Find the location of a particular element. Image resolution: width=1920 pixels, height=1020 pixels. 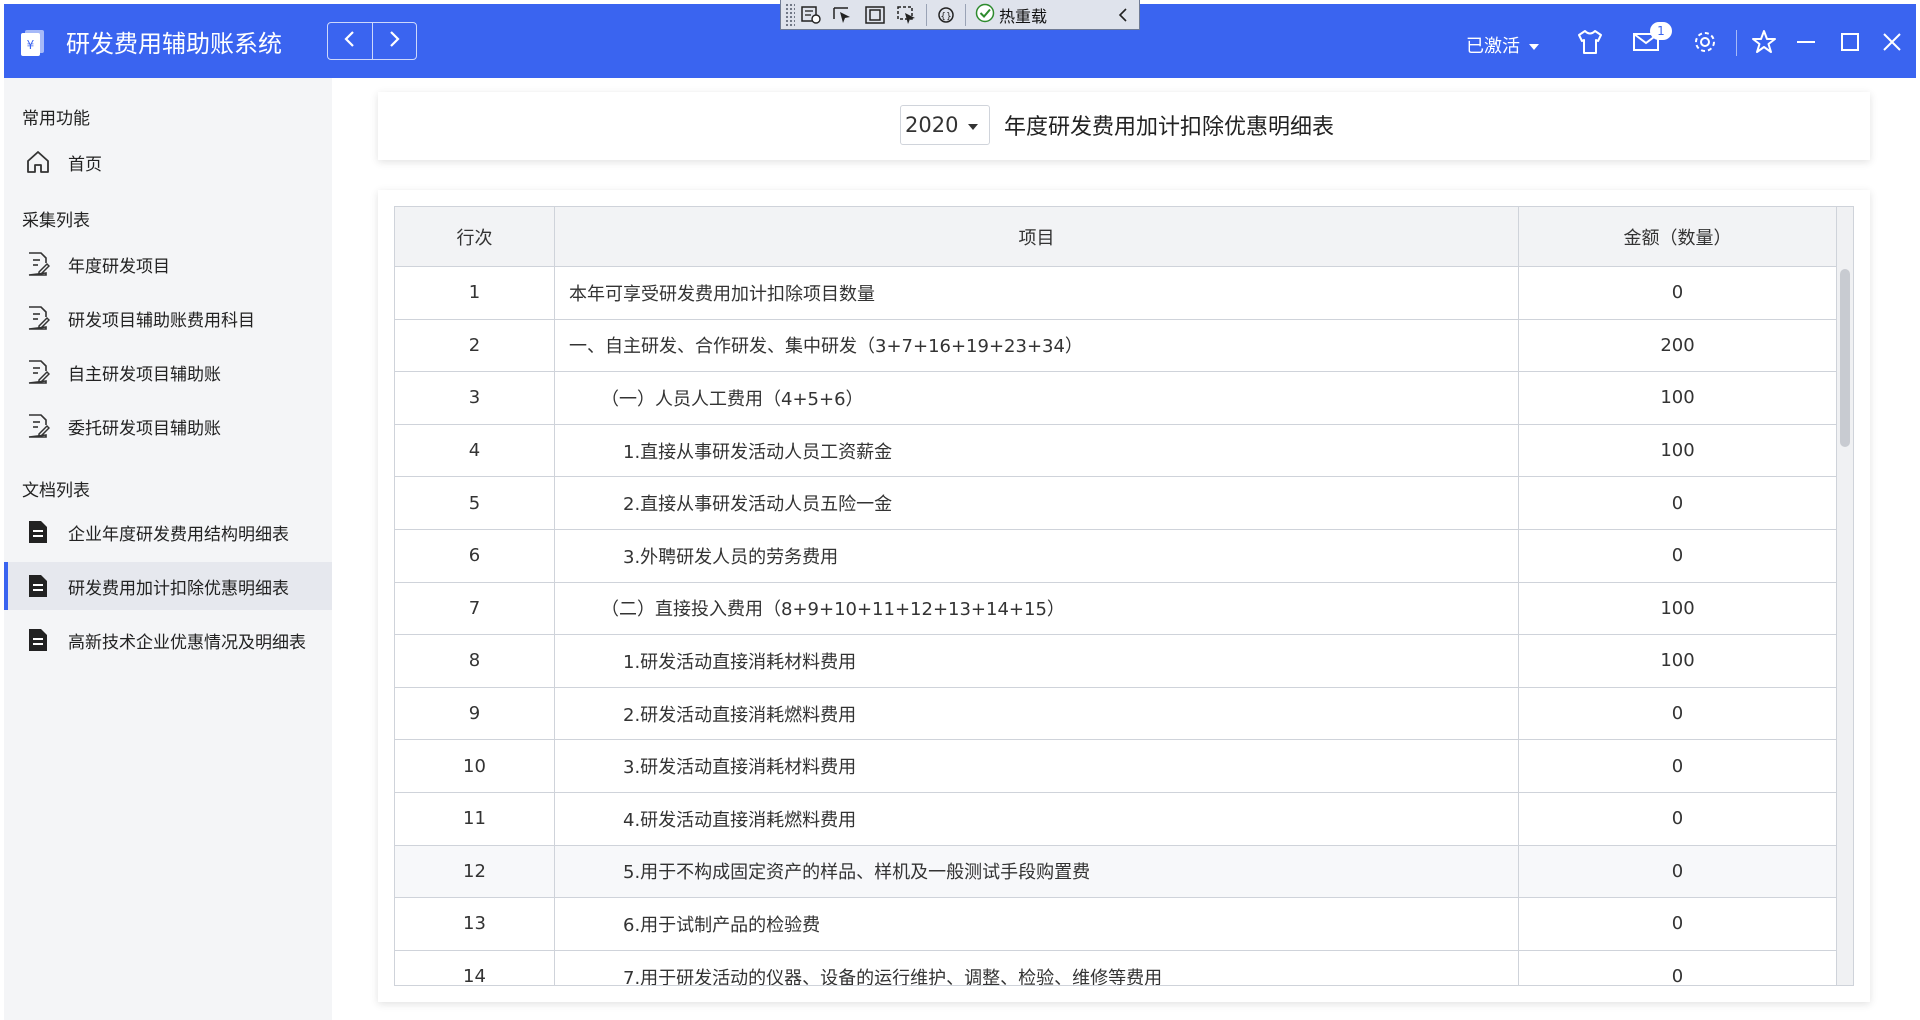

layout-adorner-icon is located at coordinates (875, 15).